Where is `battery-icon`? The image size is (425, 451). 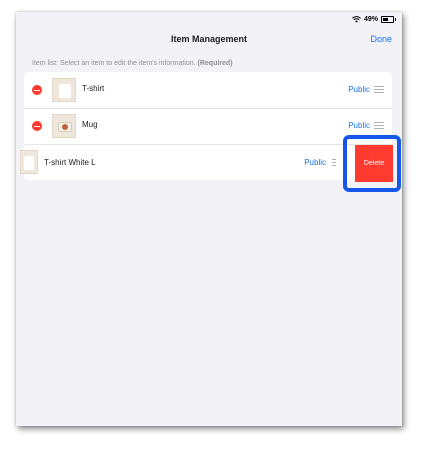
battery-icon is located at coordinates (388, 19).